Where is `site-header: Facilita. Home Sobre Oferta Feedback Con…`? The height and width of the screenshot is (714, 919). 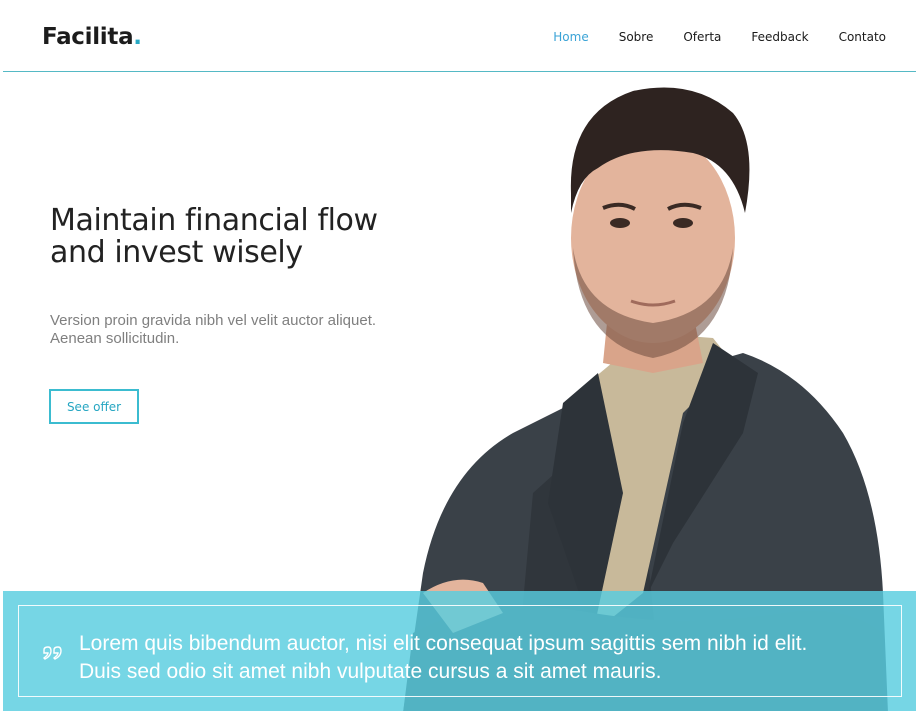 site-header: Facilita. Home Sobre Oferta Feedback Con… is located at coordinates (459, 37).